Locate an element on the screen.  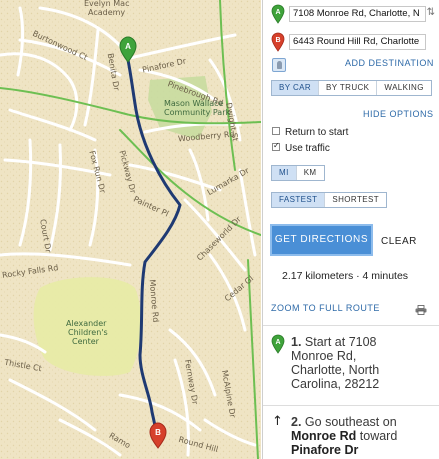
start-address-input: 7108 Monroe Rd, Charlotte, N is located at coordinates (357, 14).